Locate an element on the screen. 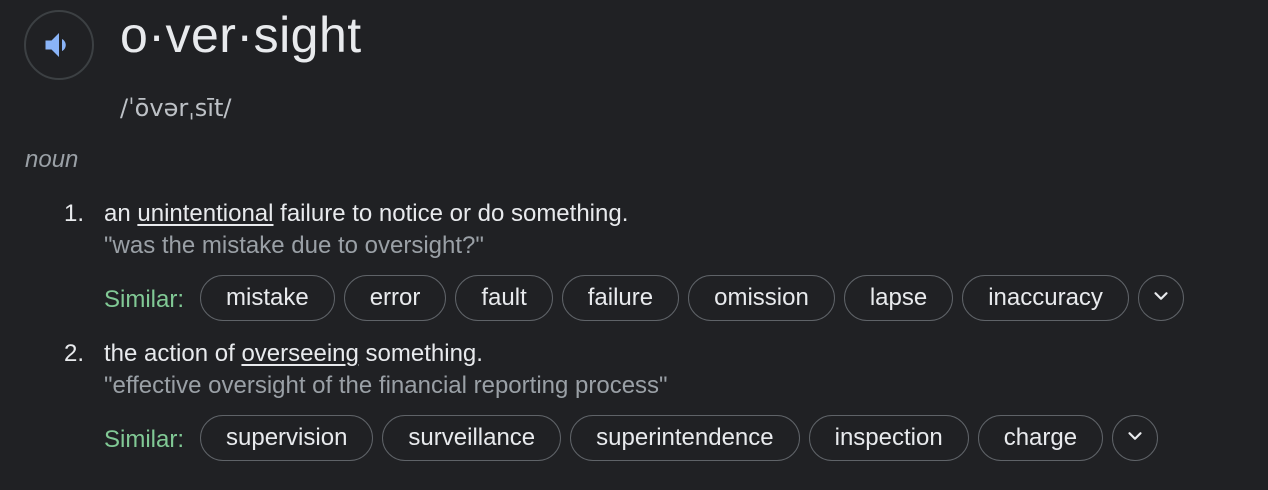 The image size is (1268, 490). phonetic-transcription: /ˈōvərˌsīt/ is located at coordinates (176, 108).